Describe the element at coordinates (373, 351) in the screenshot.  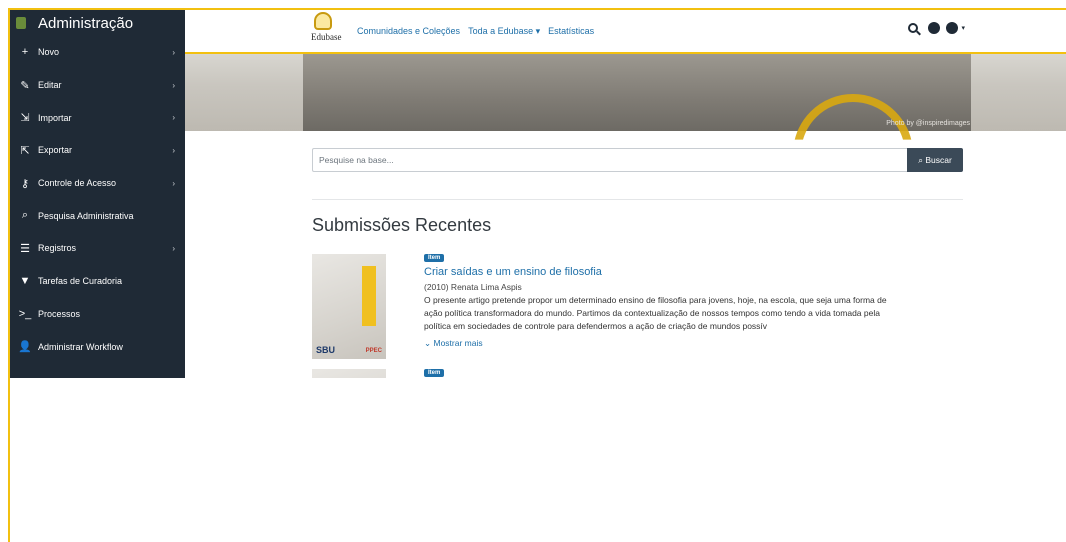
I see `thumb-ppec-logo: PPEC` at that location.